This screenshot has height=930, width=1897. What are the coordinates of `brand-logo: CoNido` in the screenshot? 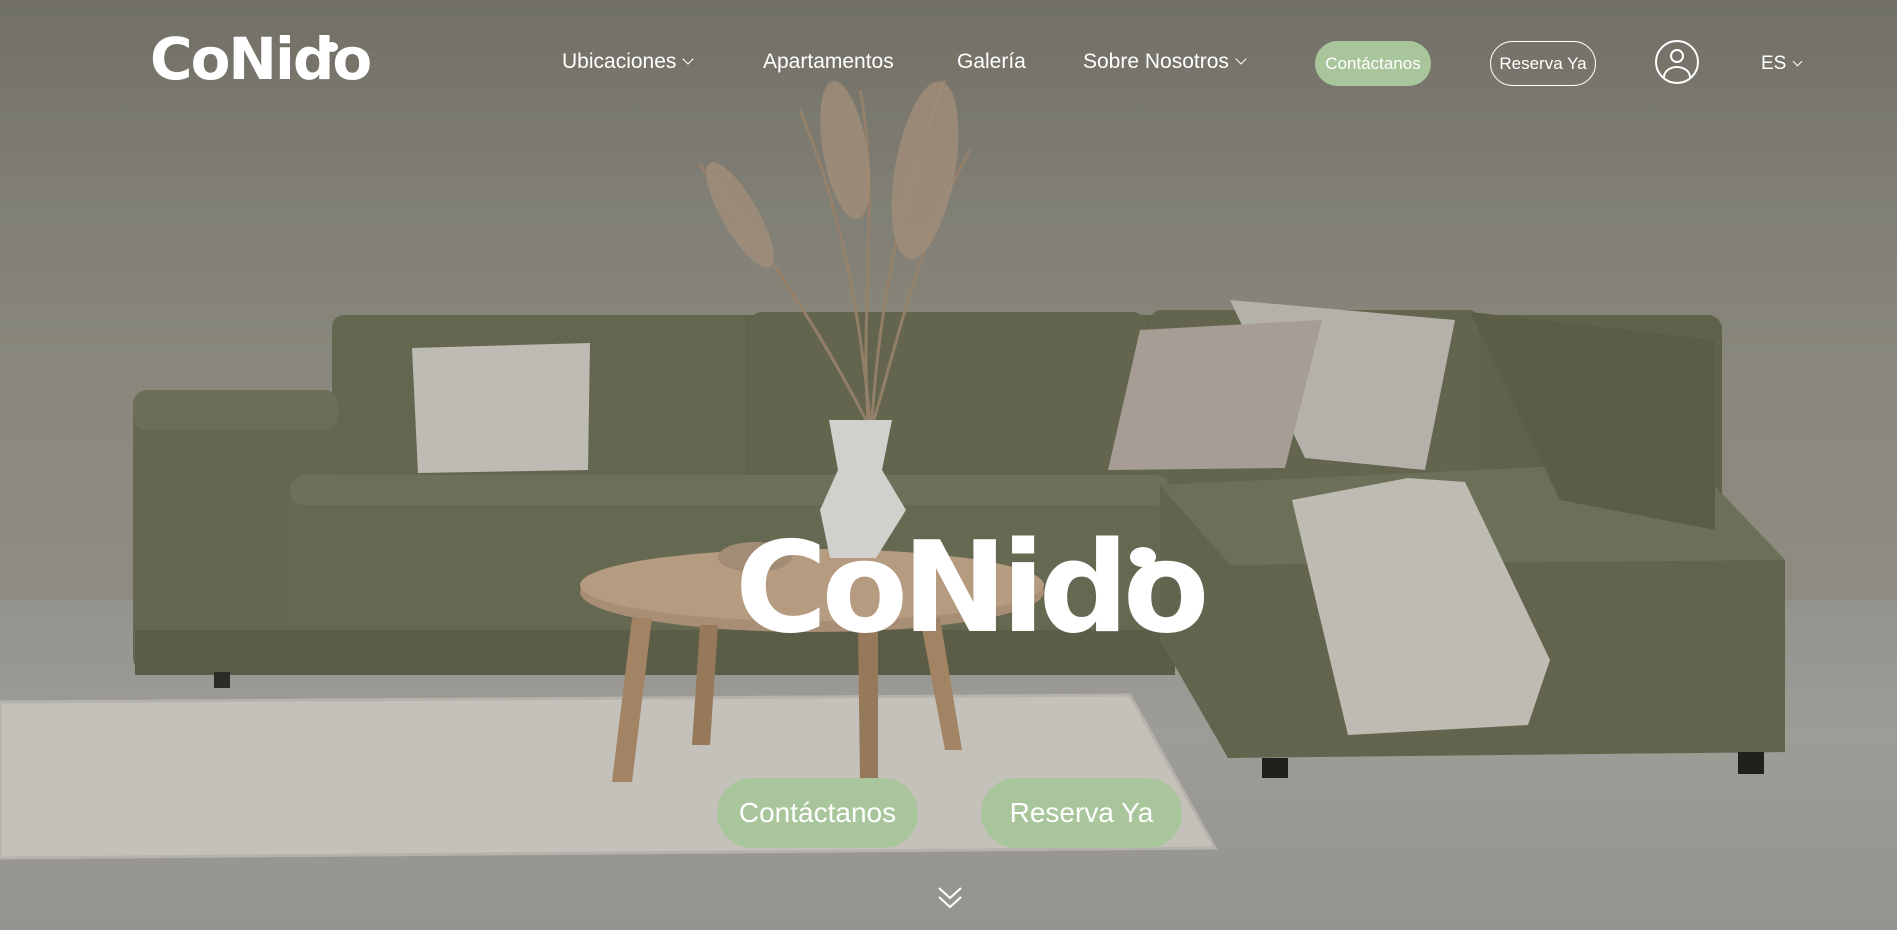 It's located at (261, 59).